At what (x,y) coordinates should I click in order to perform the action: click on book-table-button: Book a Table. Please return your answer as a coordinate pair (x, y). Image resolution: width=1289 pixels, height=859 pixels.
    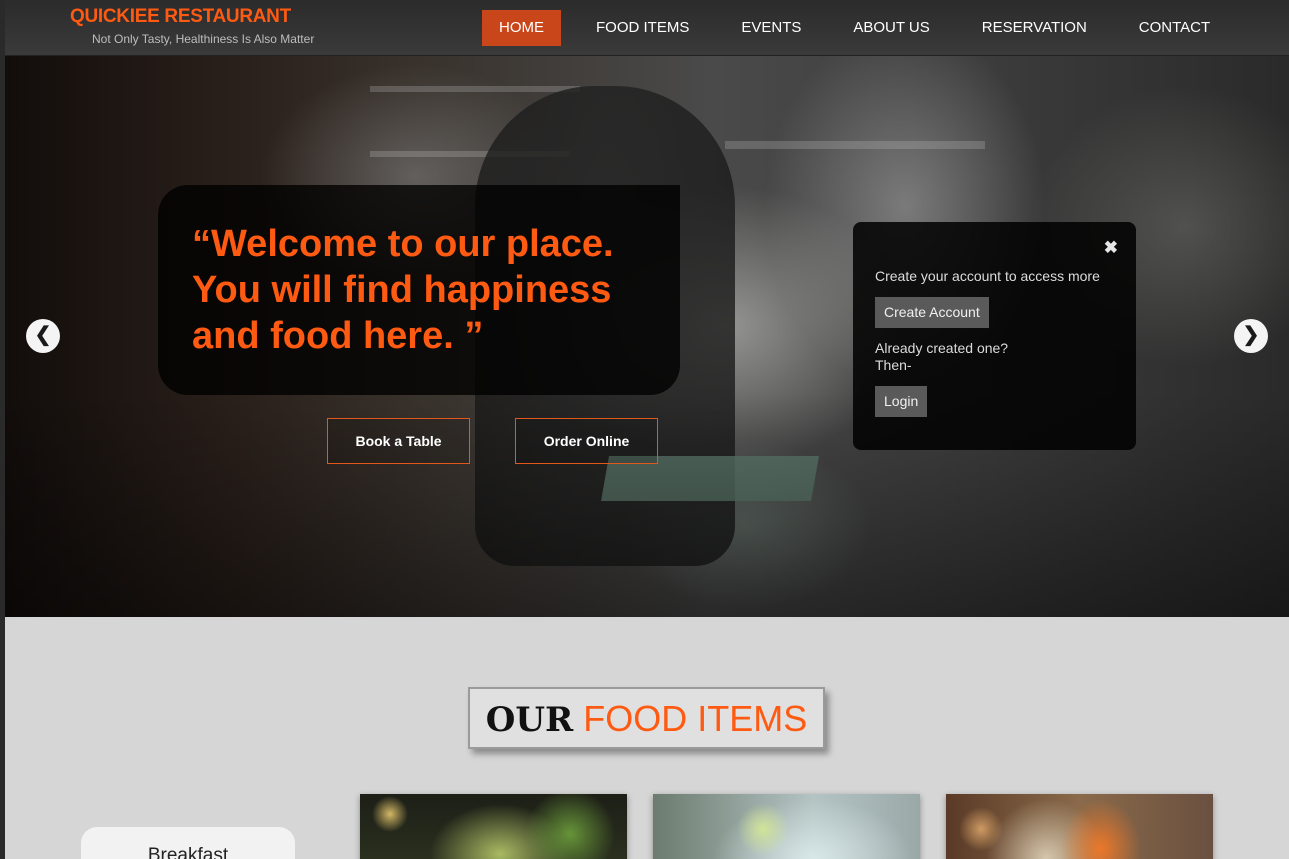
    Looking at the image, I should click on (398, 441).